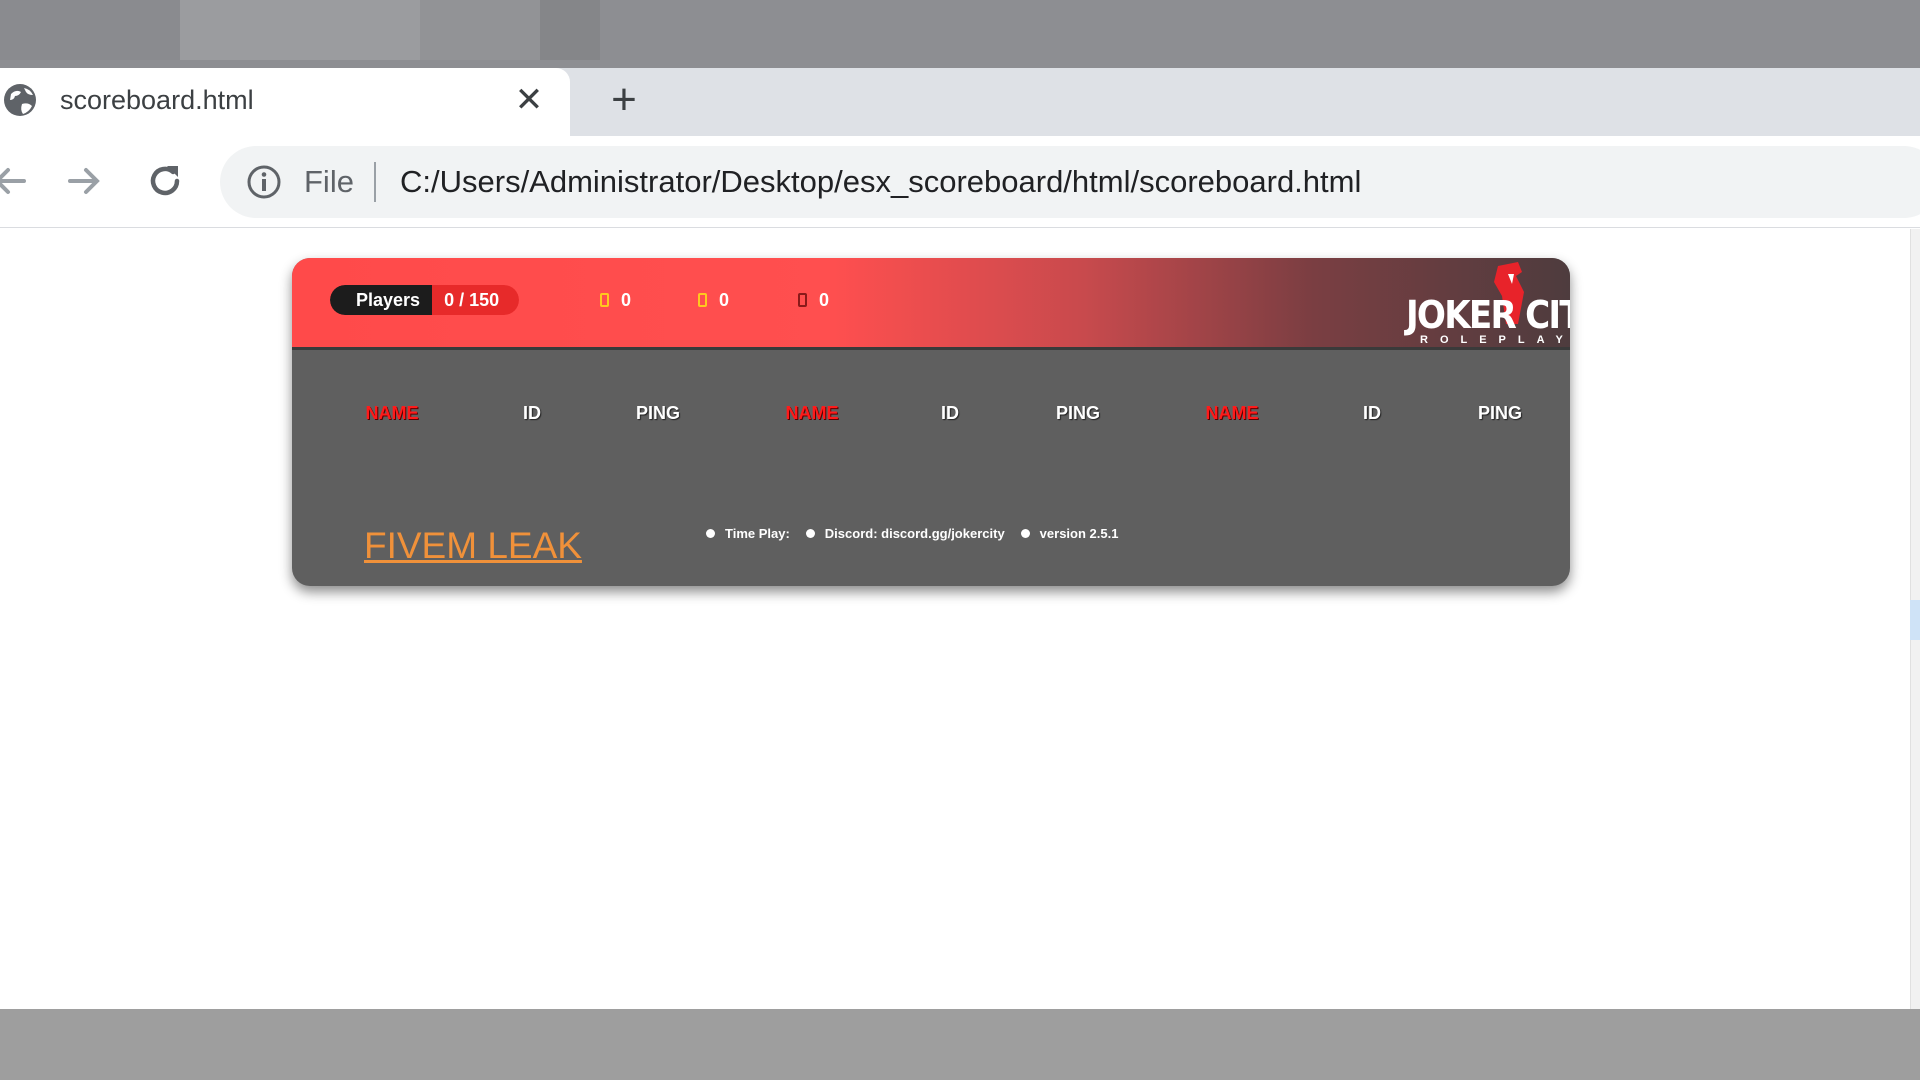  Describe the element at coordinates (157, 100) in the screenshot. I see `tab-title: scoreboard.html` at that location.